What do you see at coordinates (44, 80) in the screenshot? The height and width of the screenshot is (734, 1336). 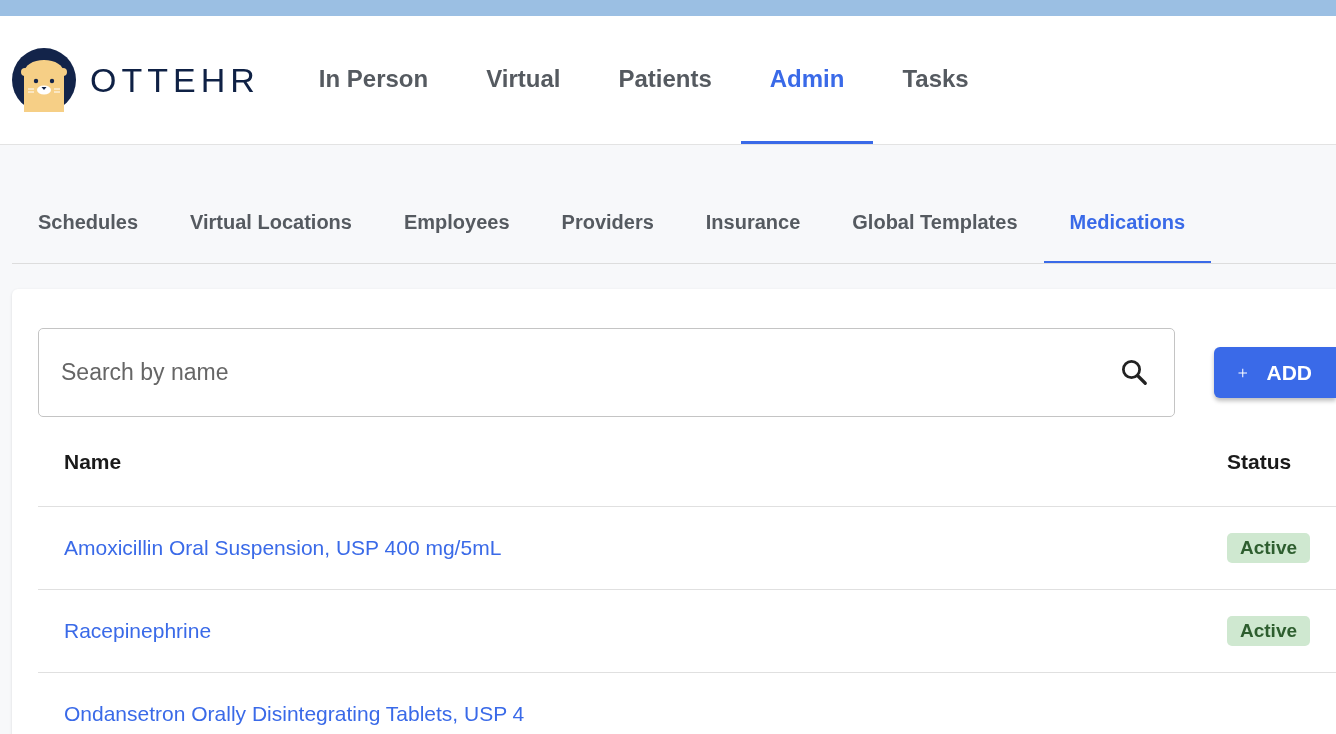 I see `otter-logo-icon` at bounding box center [44, 80].